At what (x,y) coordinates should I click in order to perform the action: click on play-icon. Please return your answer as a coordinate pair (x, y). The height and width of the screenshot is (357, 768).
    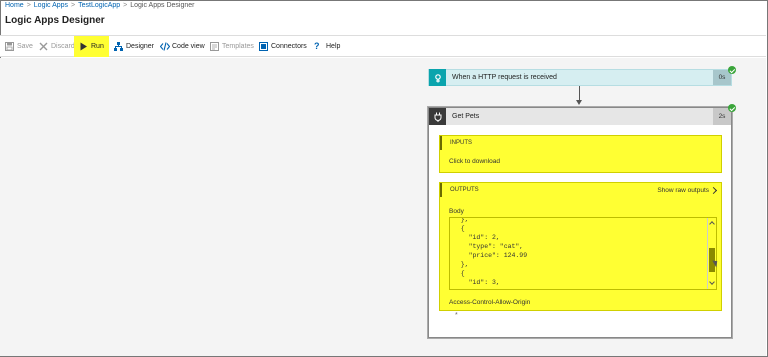
    Looking at the image, I should click on (83, 46).